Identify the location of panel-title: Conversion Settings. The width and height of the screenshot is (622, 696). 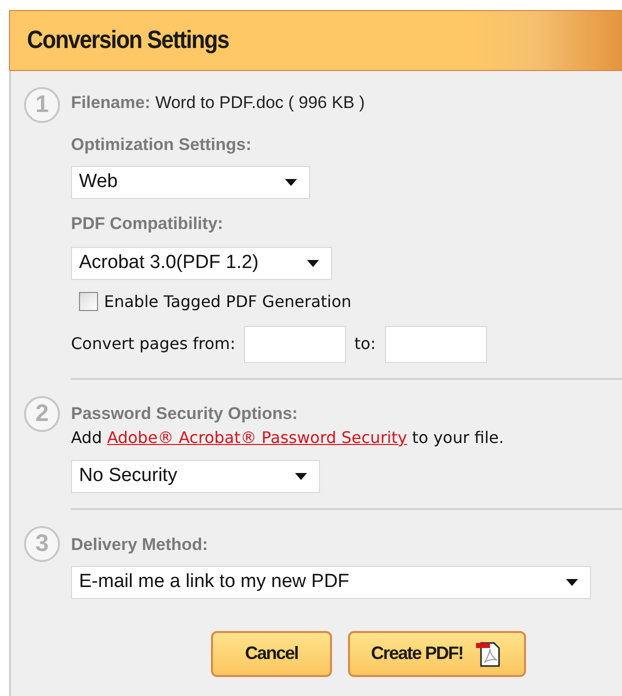
(128, 40).